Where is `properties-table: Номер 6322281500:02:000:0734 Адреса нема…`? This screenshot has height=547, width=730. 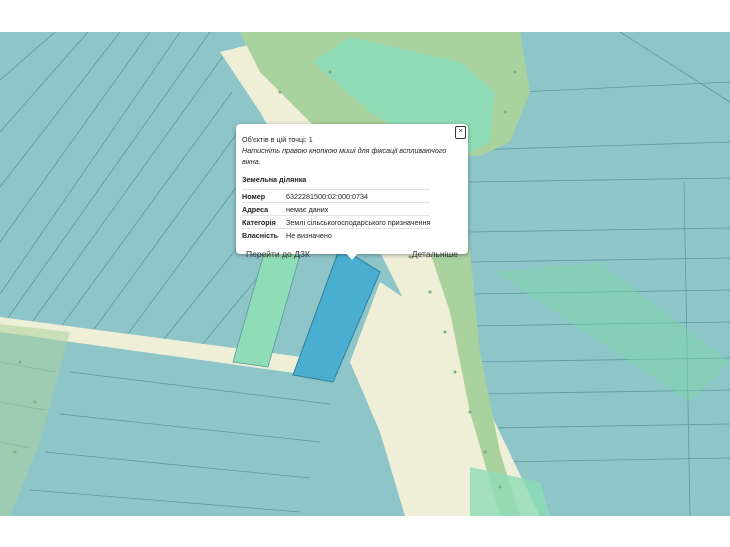
properties-table: Номер 6322281500:02:000:0734 Адреса нема… is located at coordinates (336, 215).